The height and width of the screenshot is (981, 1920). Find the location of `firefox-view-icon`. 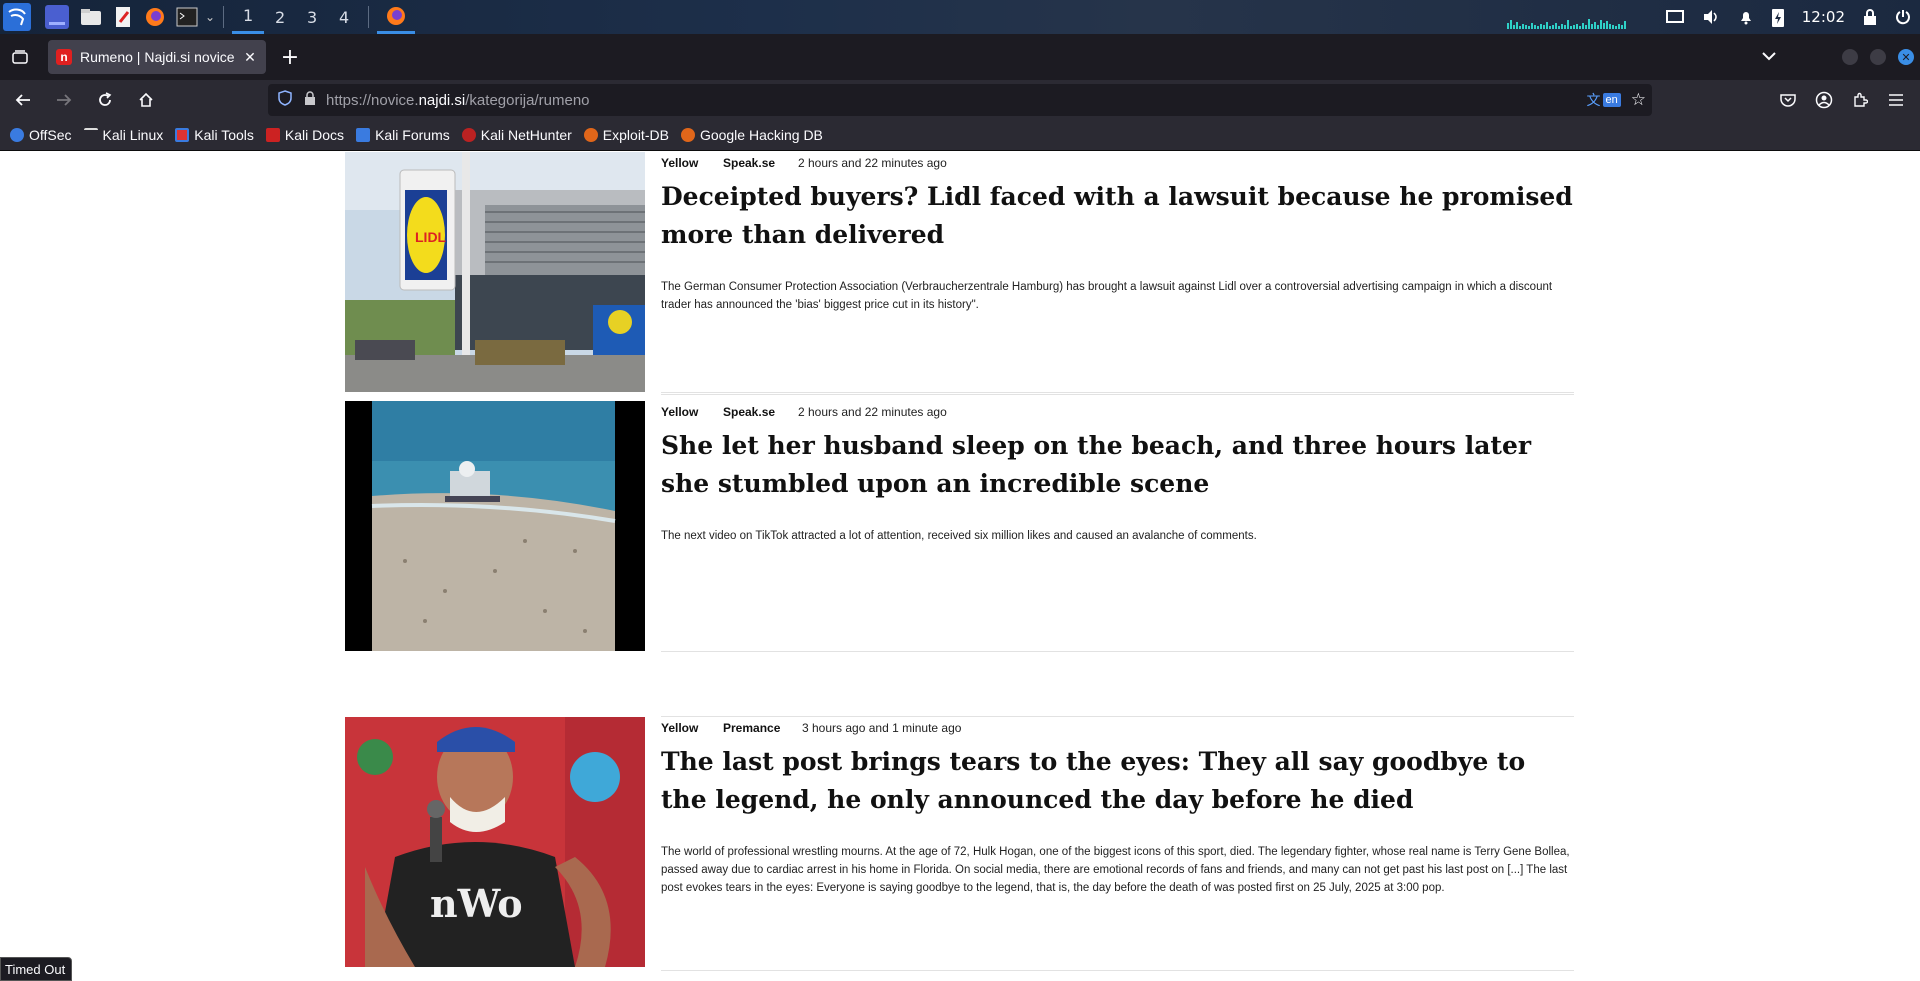

firefox-view-icon is located at coordinates (20, 57).